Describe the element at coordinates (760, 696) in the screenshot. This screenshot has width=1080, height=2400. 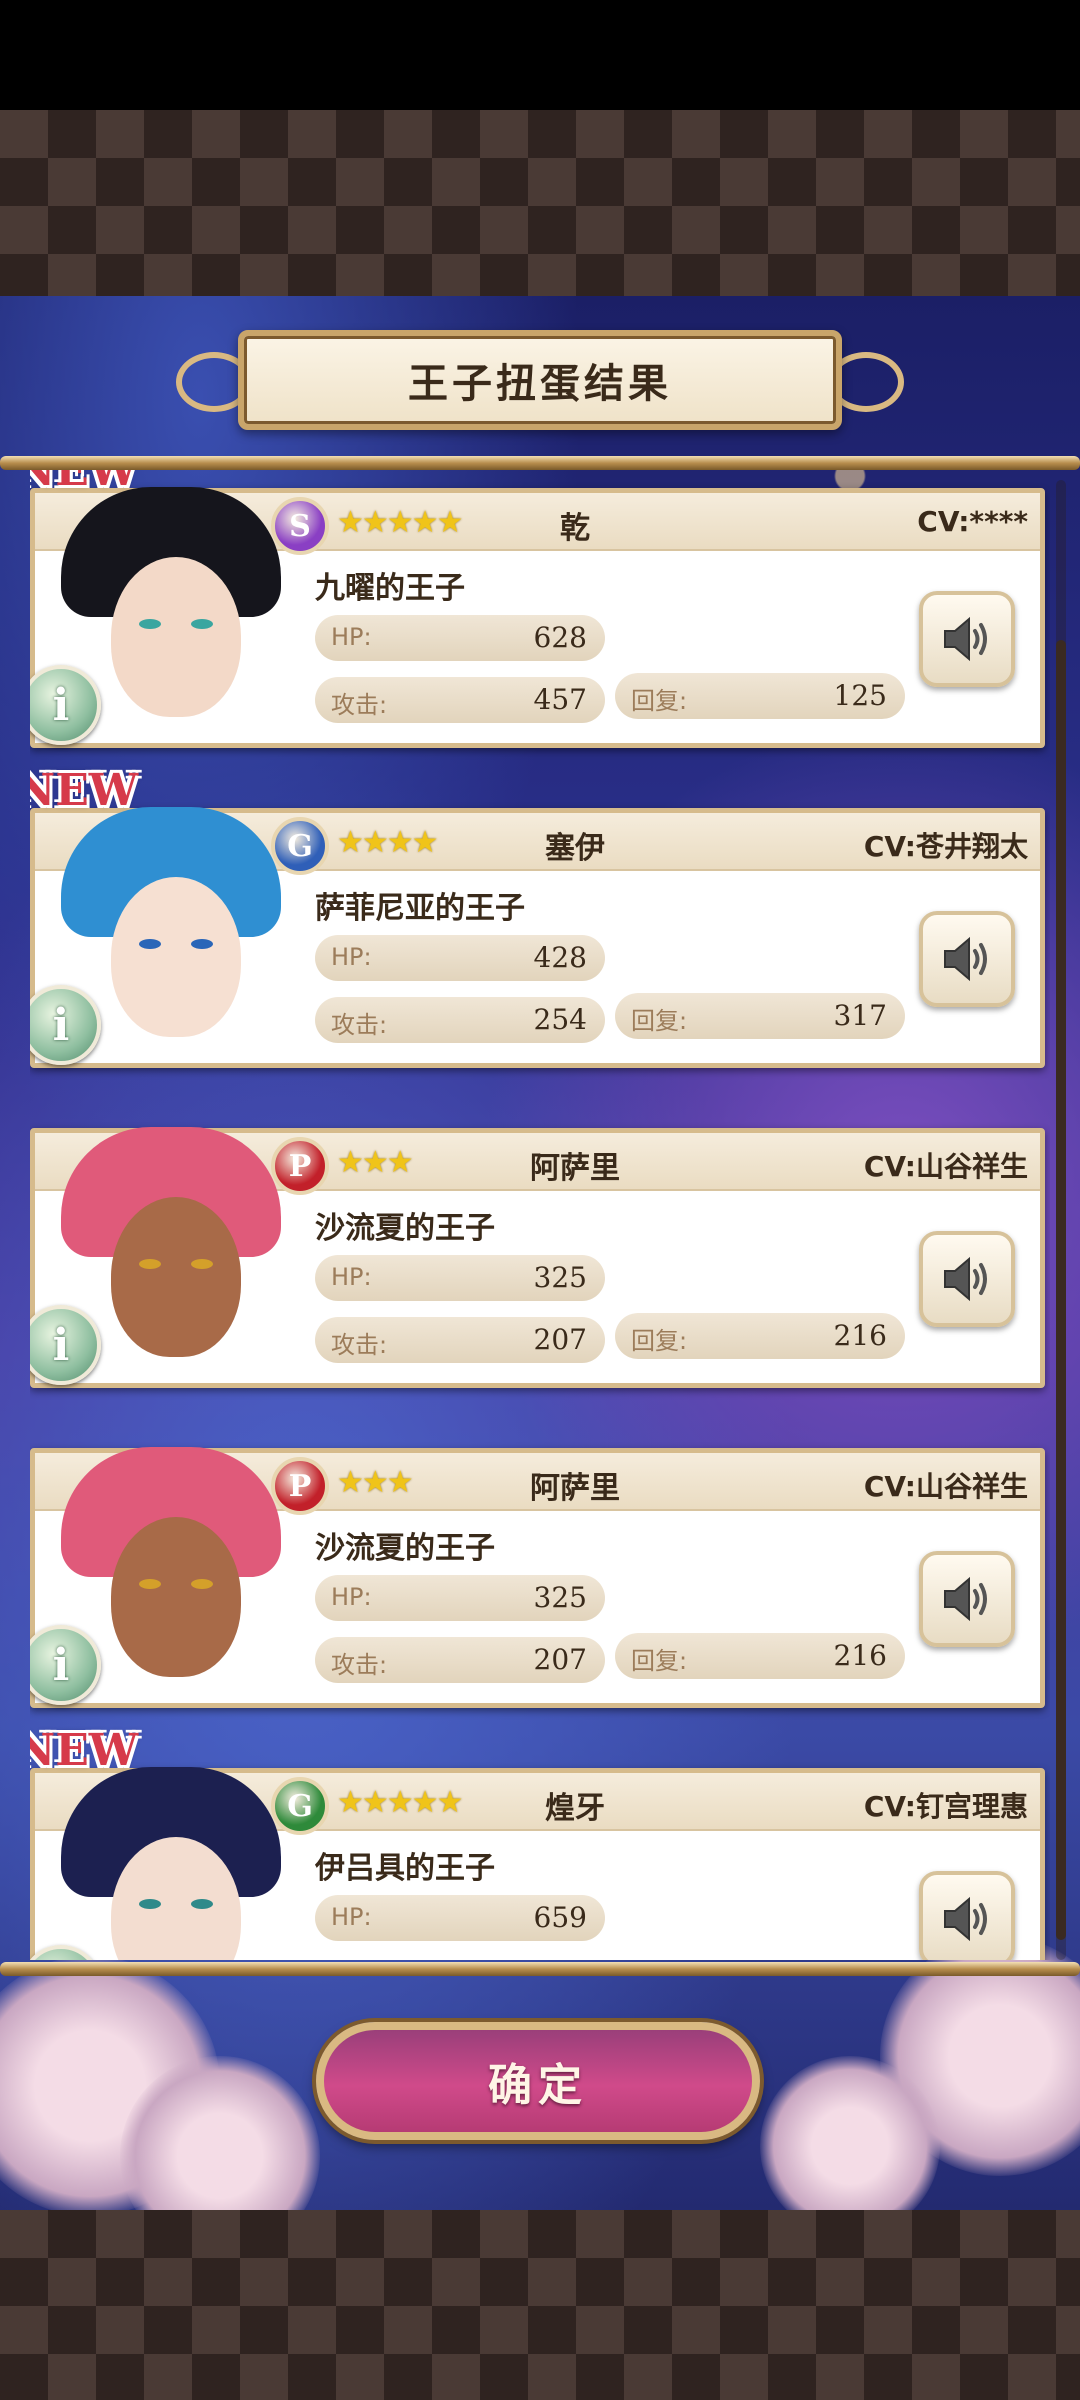
I see `recovery-stat: 回复: 125` at that location.